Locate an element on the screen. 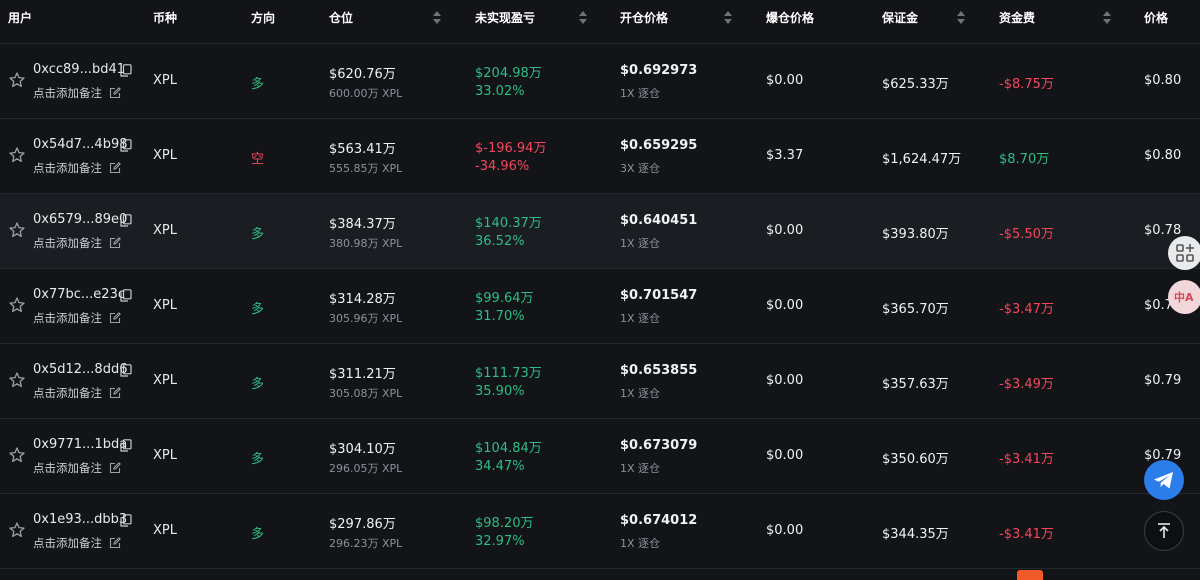 The height and width of the screenshot is (580, 1200). position-quantity: 600.00万 XPL is located at coordinates (366, 93).